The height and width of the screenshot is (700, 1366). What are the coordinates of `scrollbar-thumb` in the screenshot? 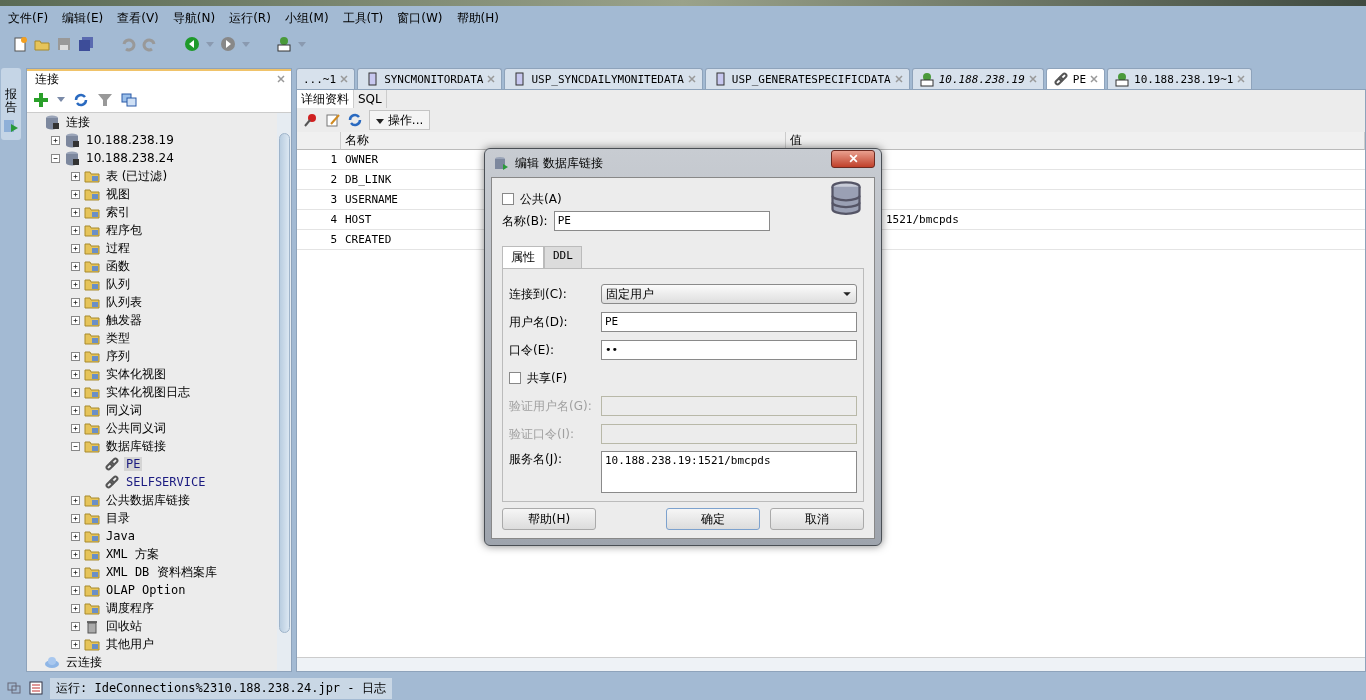 It's located at (284, 383).